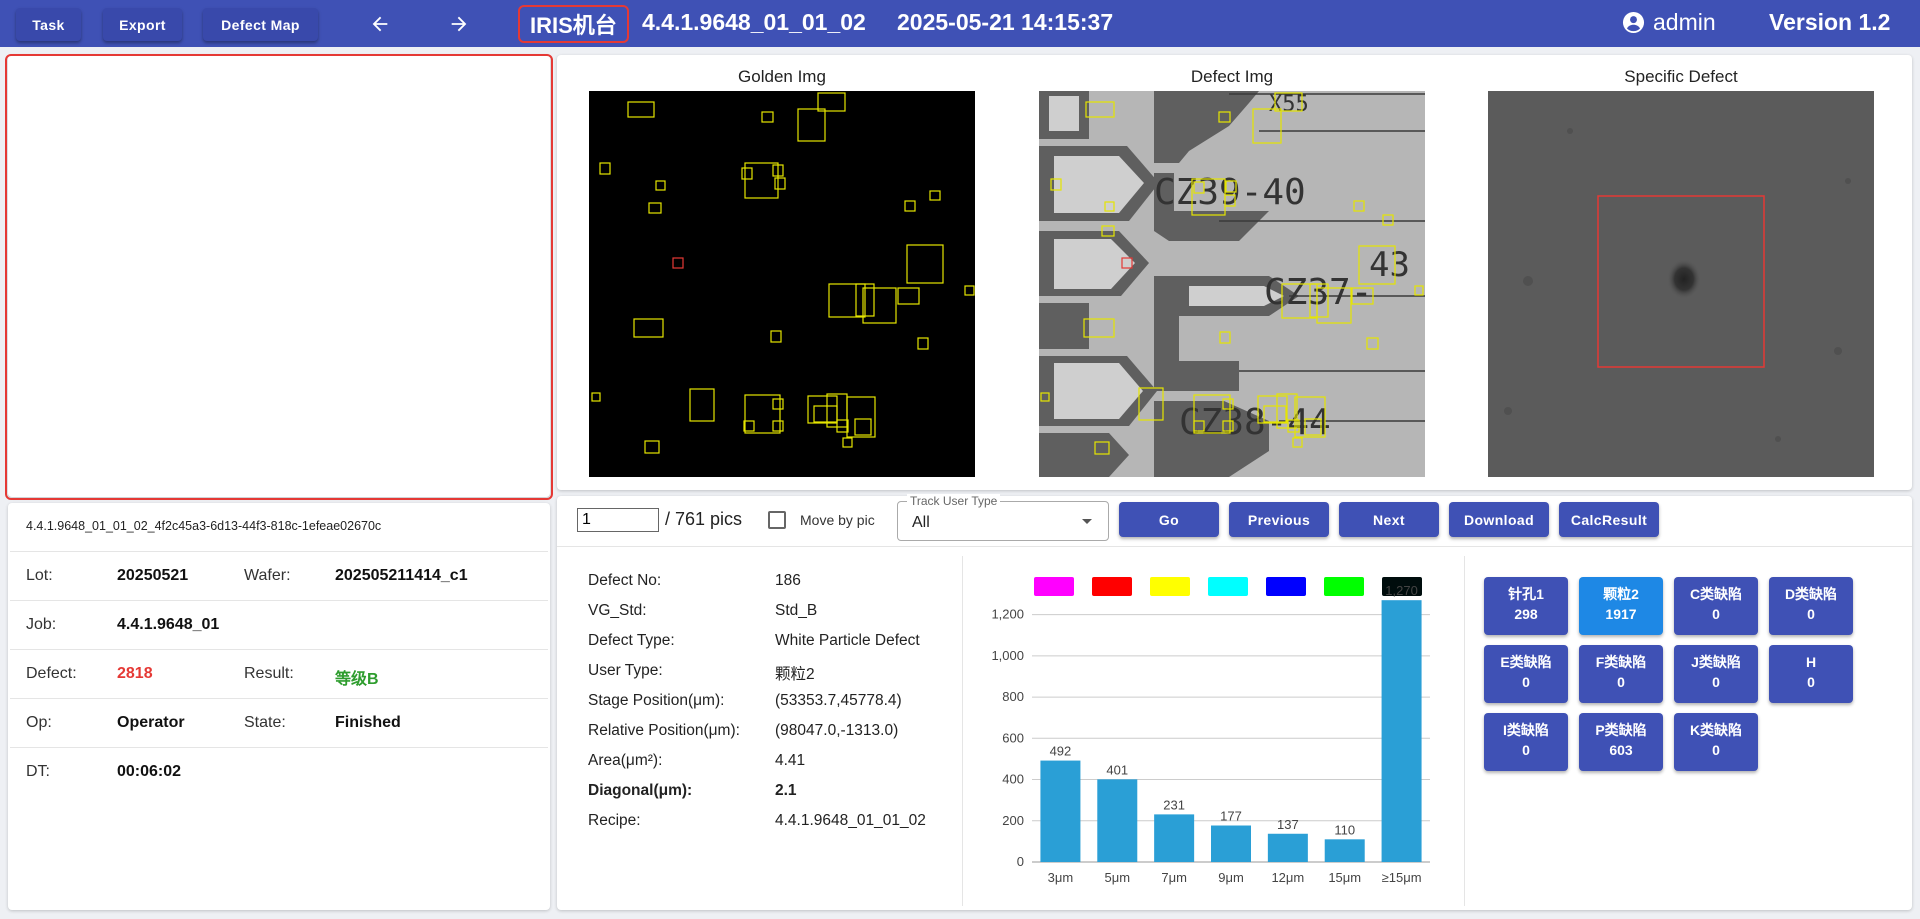  Describe the element at coordinates (656, 700) in the screenshot. I see `stage-position-label: Stage Position(μm):` at that location.